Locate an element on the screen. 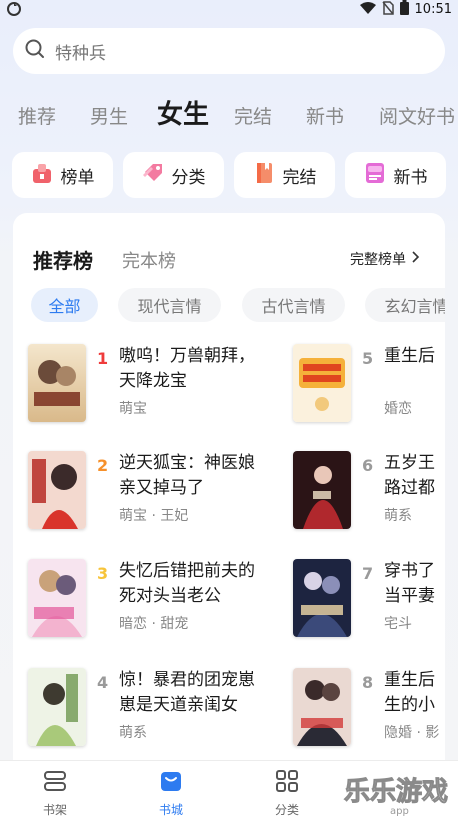 This screenshot has height=820, width=458. category-tag-icon is located at coordinates (153, 175).